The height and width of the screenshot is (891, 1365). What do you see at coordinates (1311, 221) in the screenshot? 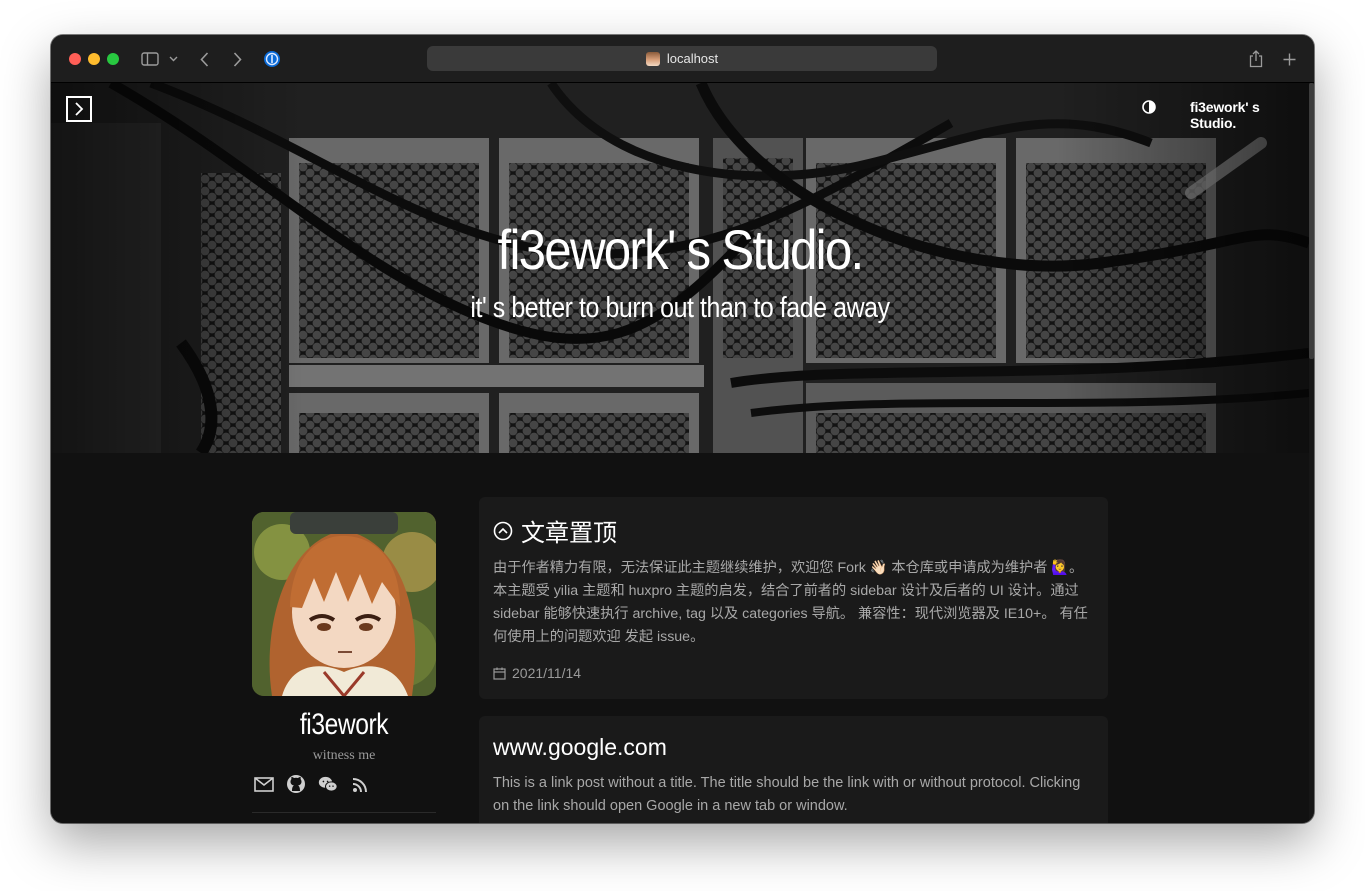
I see `page-scrollbar-thumb` at bounding box center [1311, 221].